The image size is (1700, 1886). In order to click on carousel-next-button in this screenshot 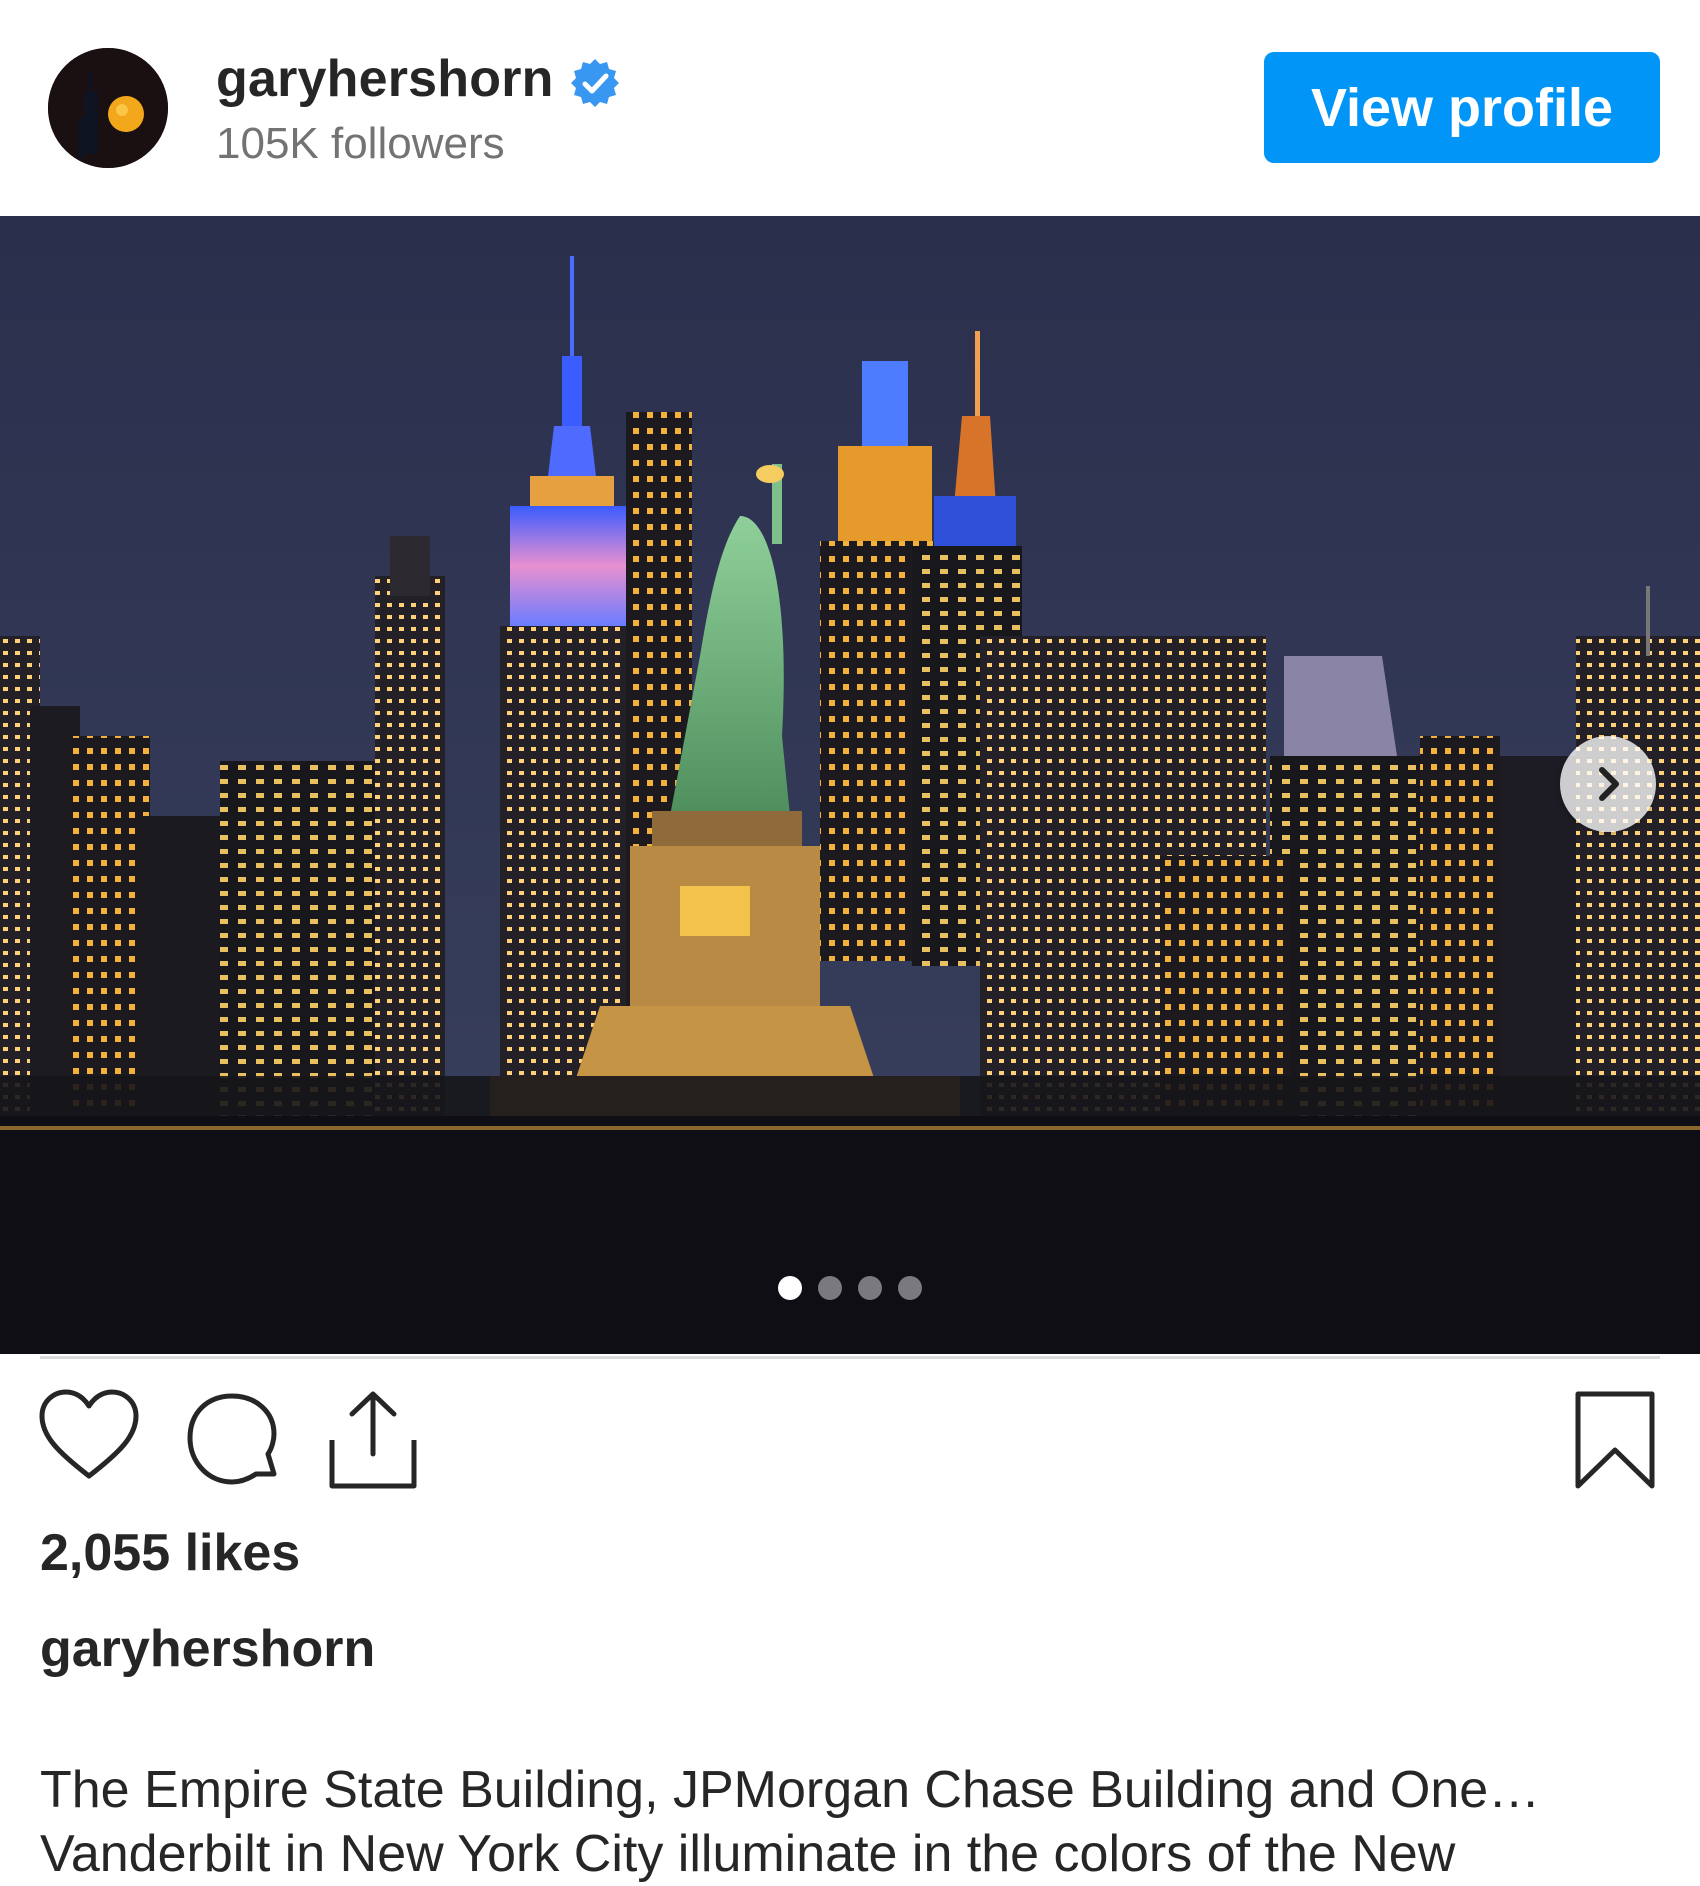, I will do `click(1608, 784)`.